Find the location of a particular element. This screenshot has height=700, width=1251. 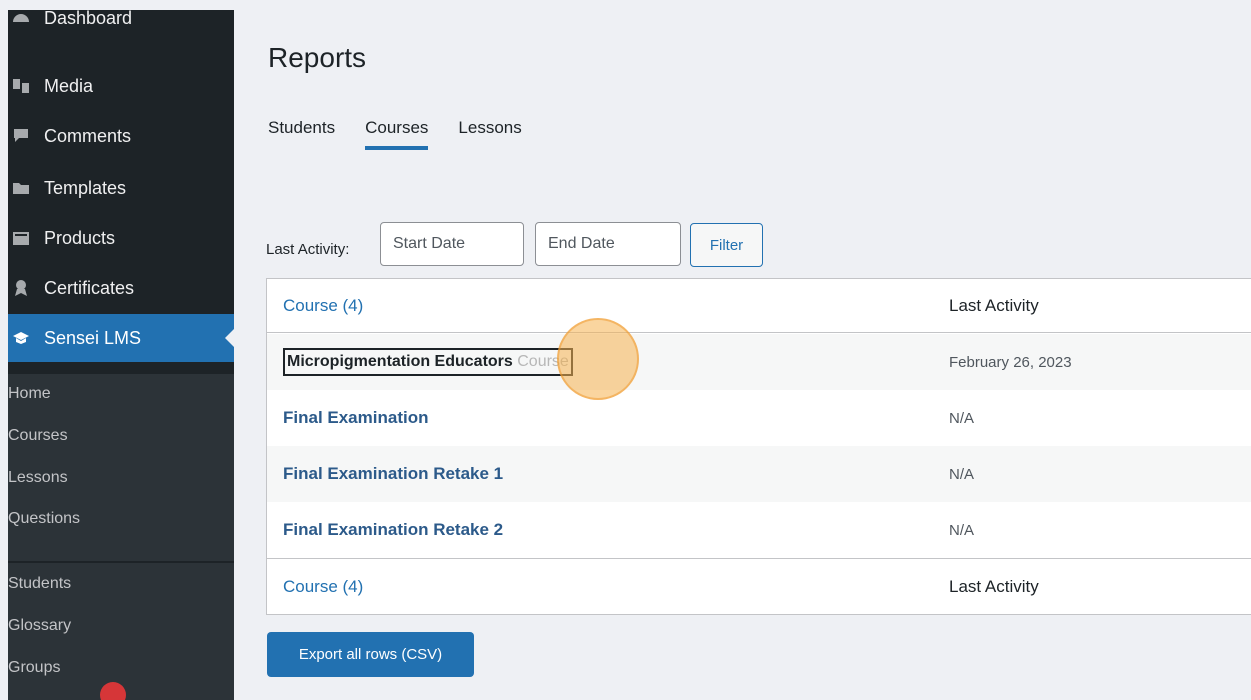

sidebar-item-sensei-lms: Sensei LMS is located at coordinates (121, 338).